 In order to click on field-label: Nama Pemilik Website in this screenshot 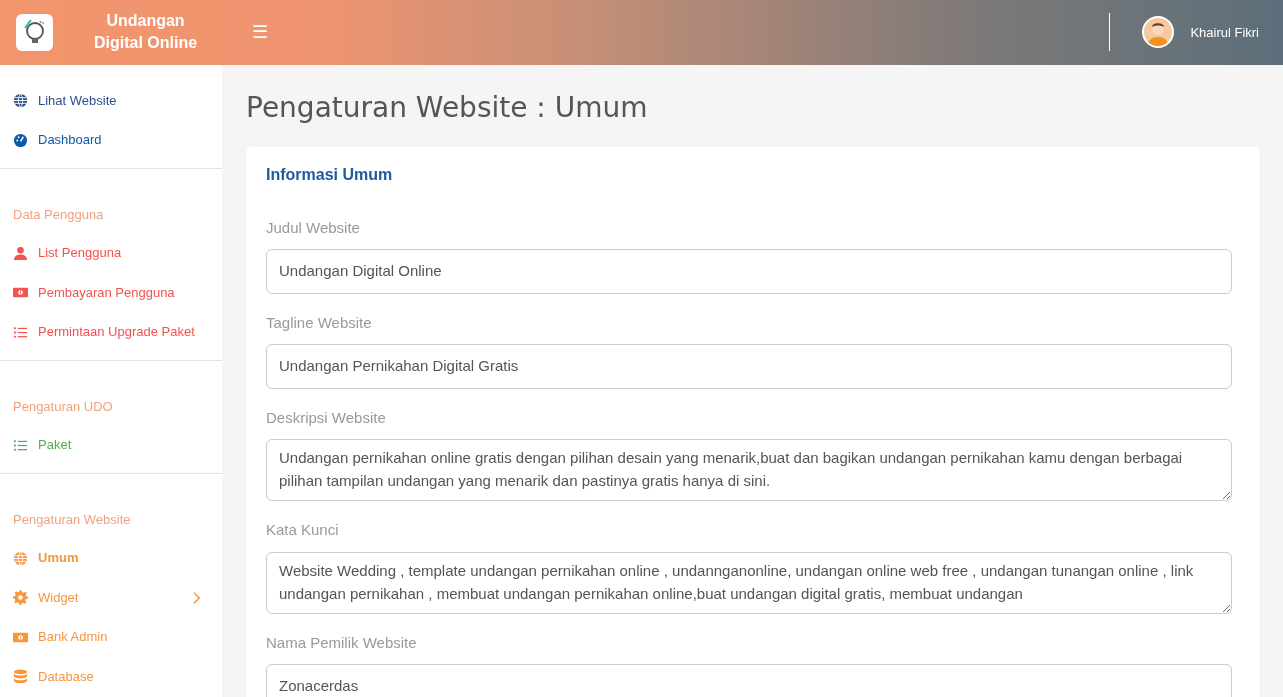, I will do `click(342, 642)`.